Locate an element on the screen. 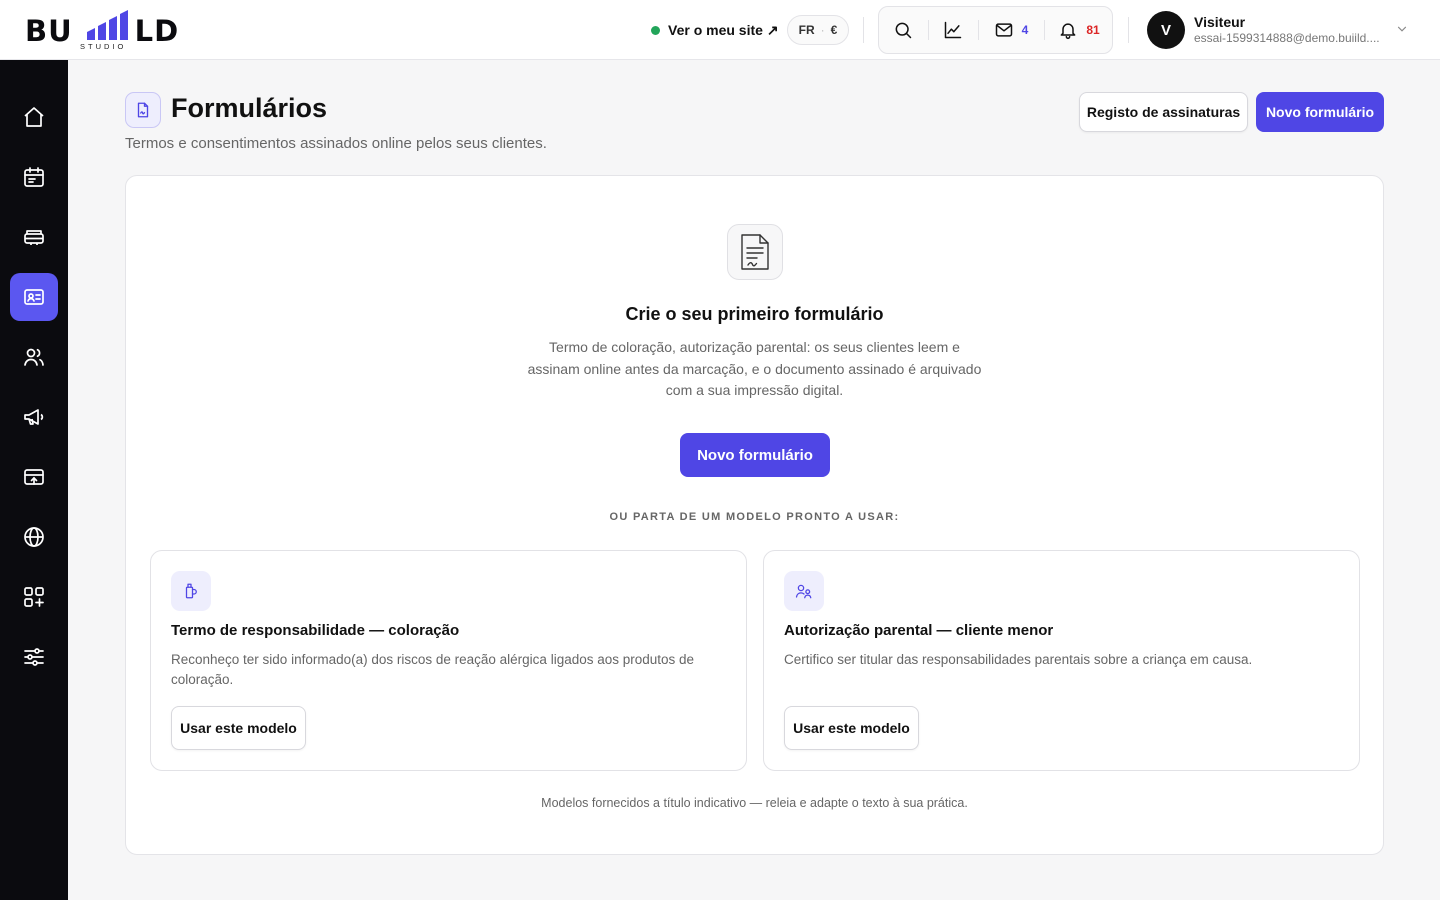  sidebar-item-home is located at coordinates (34, 117).